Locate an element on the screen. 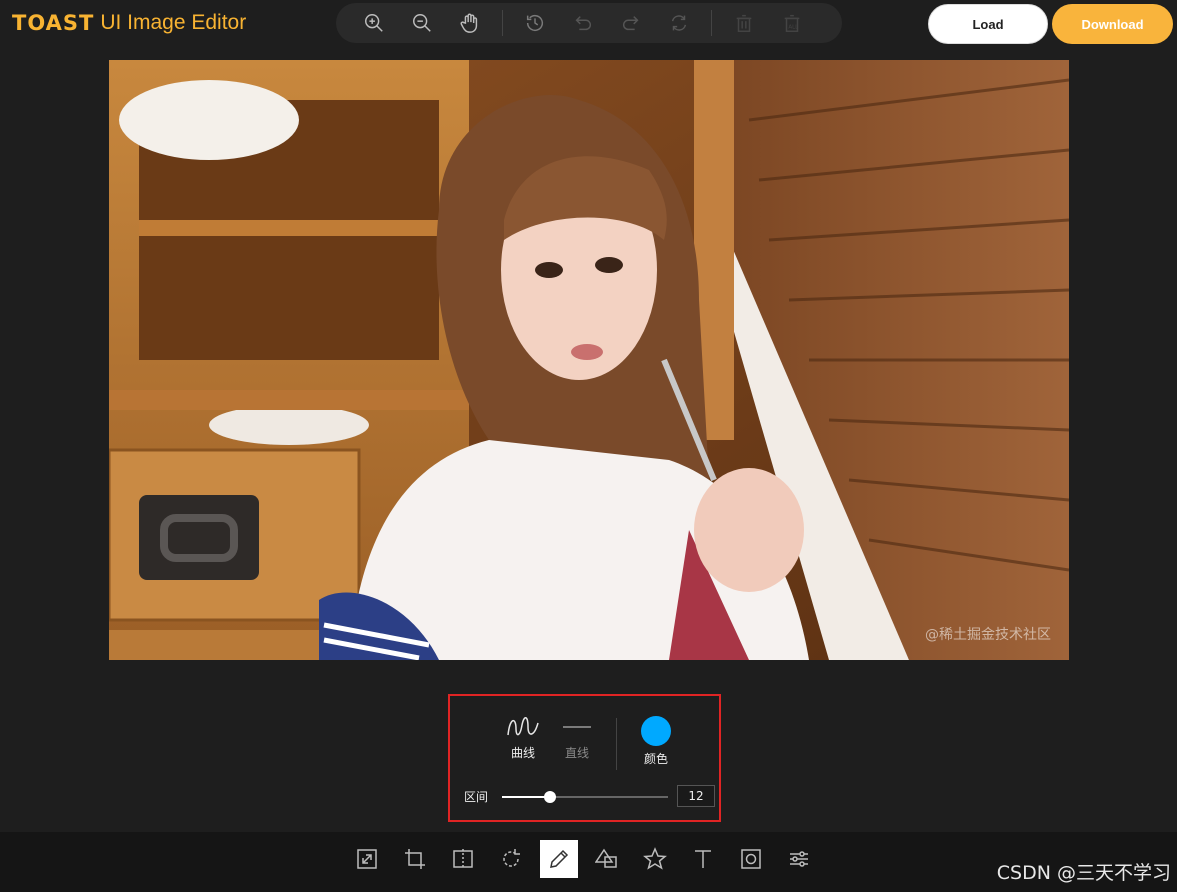 The height and width of the screenshot is (892, 1177). free-drawing-option: 曲线 is located at coordinates (523, 735).